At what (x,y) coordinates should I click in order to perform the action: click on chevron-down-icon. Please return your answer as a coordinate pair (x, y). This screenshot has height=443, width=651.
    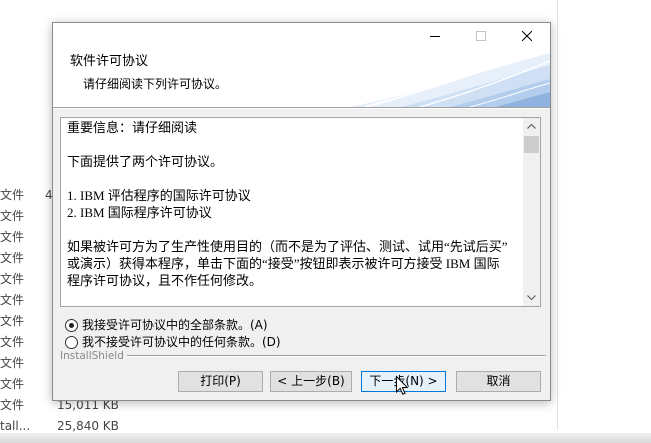
    Looking at the image, I should click on (531, 297).